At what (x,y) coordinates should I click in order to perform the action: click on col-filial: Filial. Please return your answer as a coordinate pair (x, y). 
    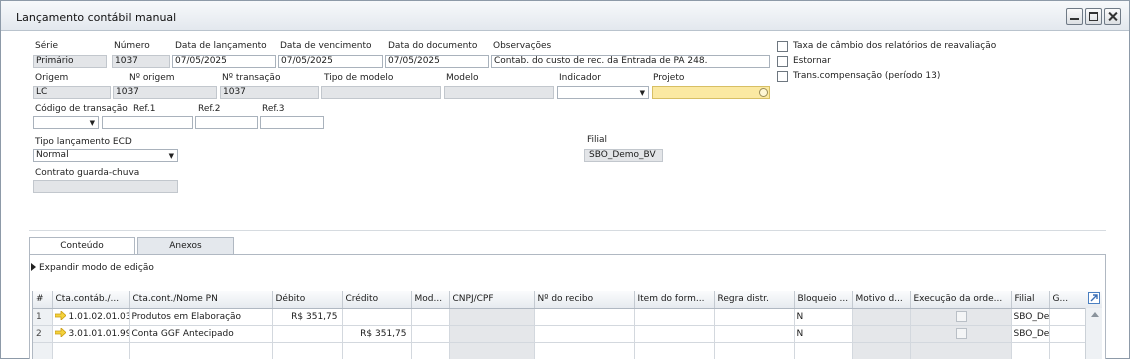
    Looking at the image, I should click on (1030, 300).